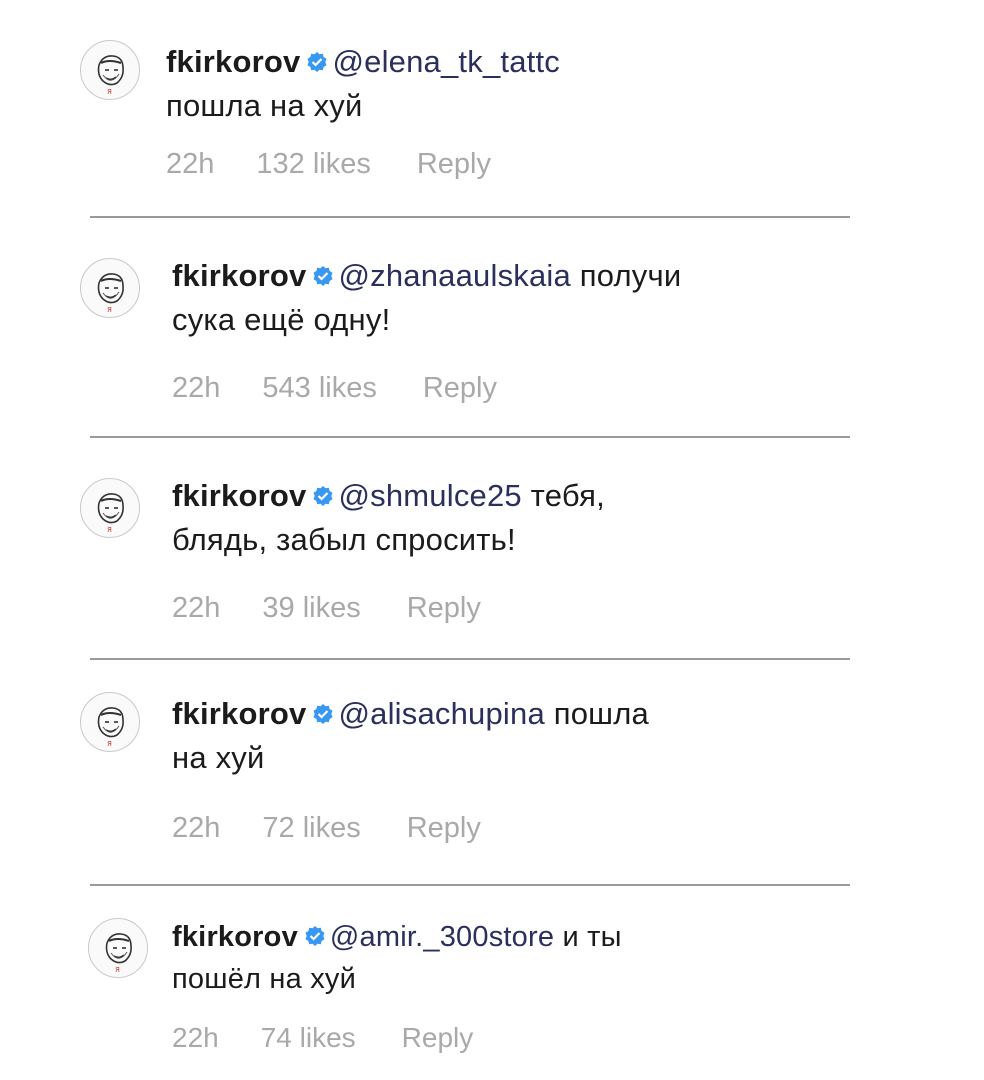 Image resolution: width=984 pixels, height=1080 pixels. Describe the element at coordinates (441, 713) in the screenshot. I see `mention-link: @alisachupina` at that location.